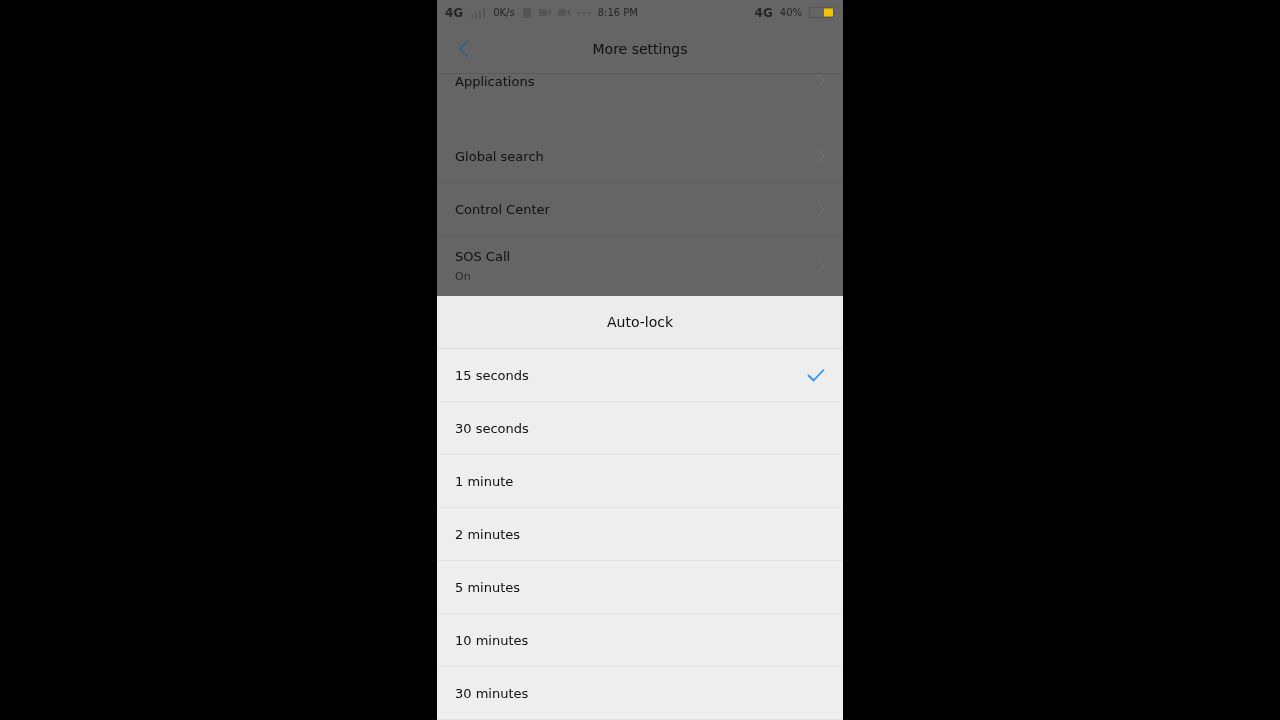 The width and height of the screenshot is (1280, 720). Describe the element at coordinates (502, 209) in the screenshot. I see `settings-label: Control Center` at that location.